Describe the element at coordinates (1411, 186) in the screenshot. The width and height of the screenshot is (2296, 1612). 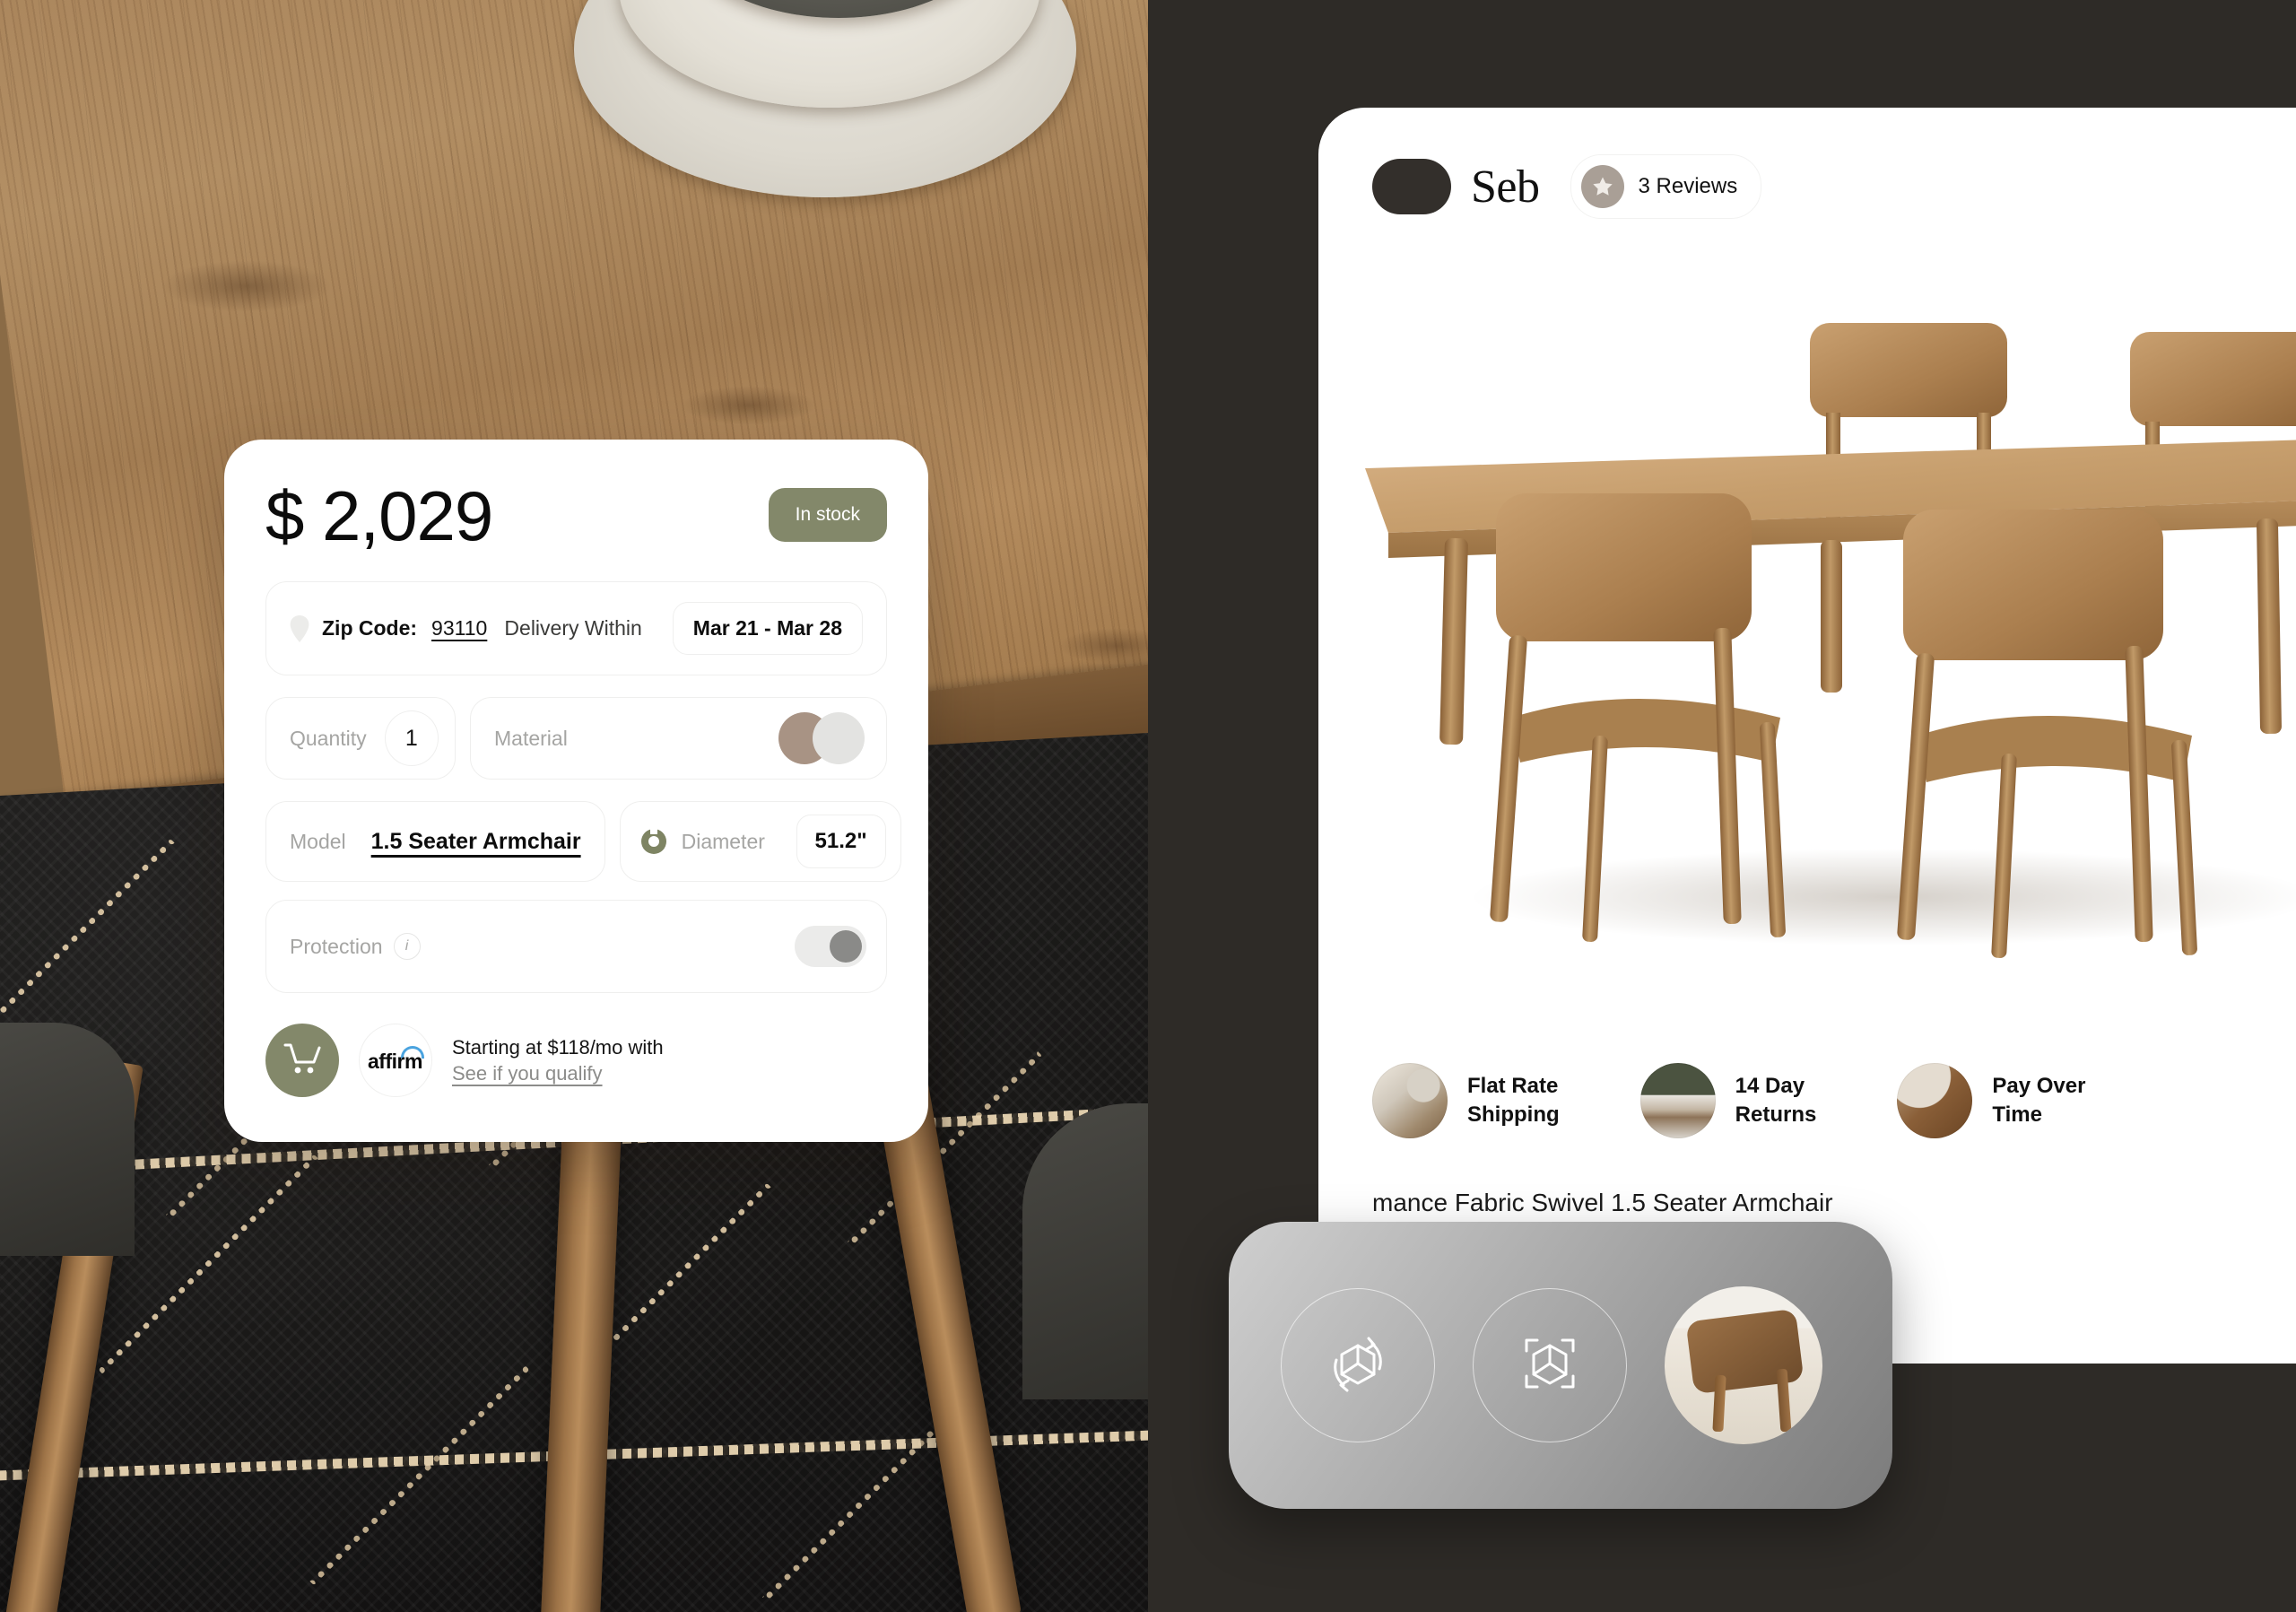
I see `seb-logo` at that location.